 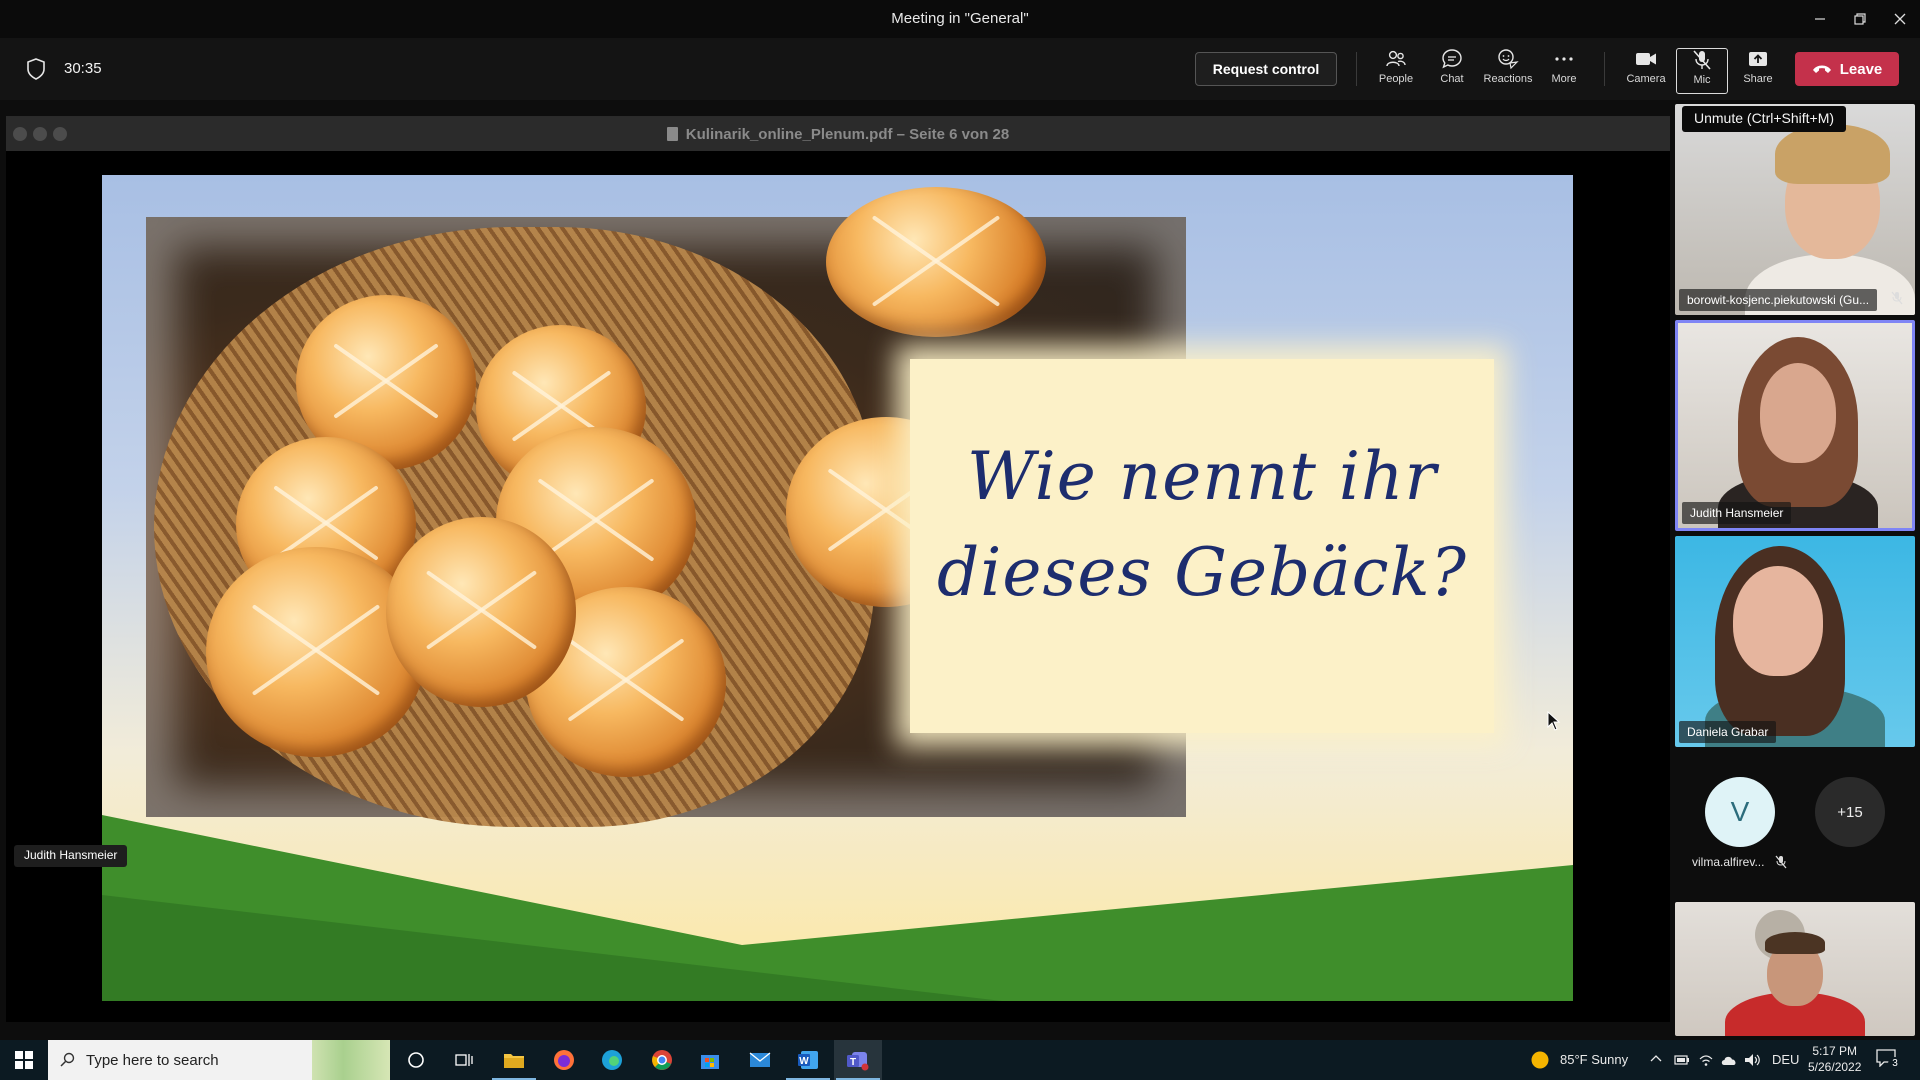 I want to click on share-button: Share, so click(x=1758, y=71).